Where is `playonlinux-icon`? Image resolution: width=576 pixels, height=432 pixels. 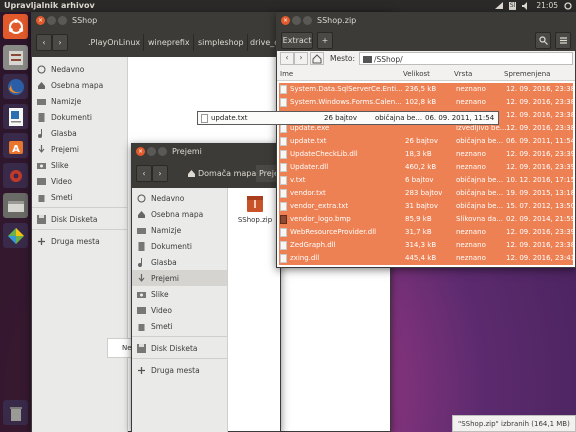 playonlinux-icon is located at coordinates (15, 235).